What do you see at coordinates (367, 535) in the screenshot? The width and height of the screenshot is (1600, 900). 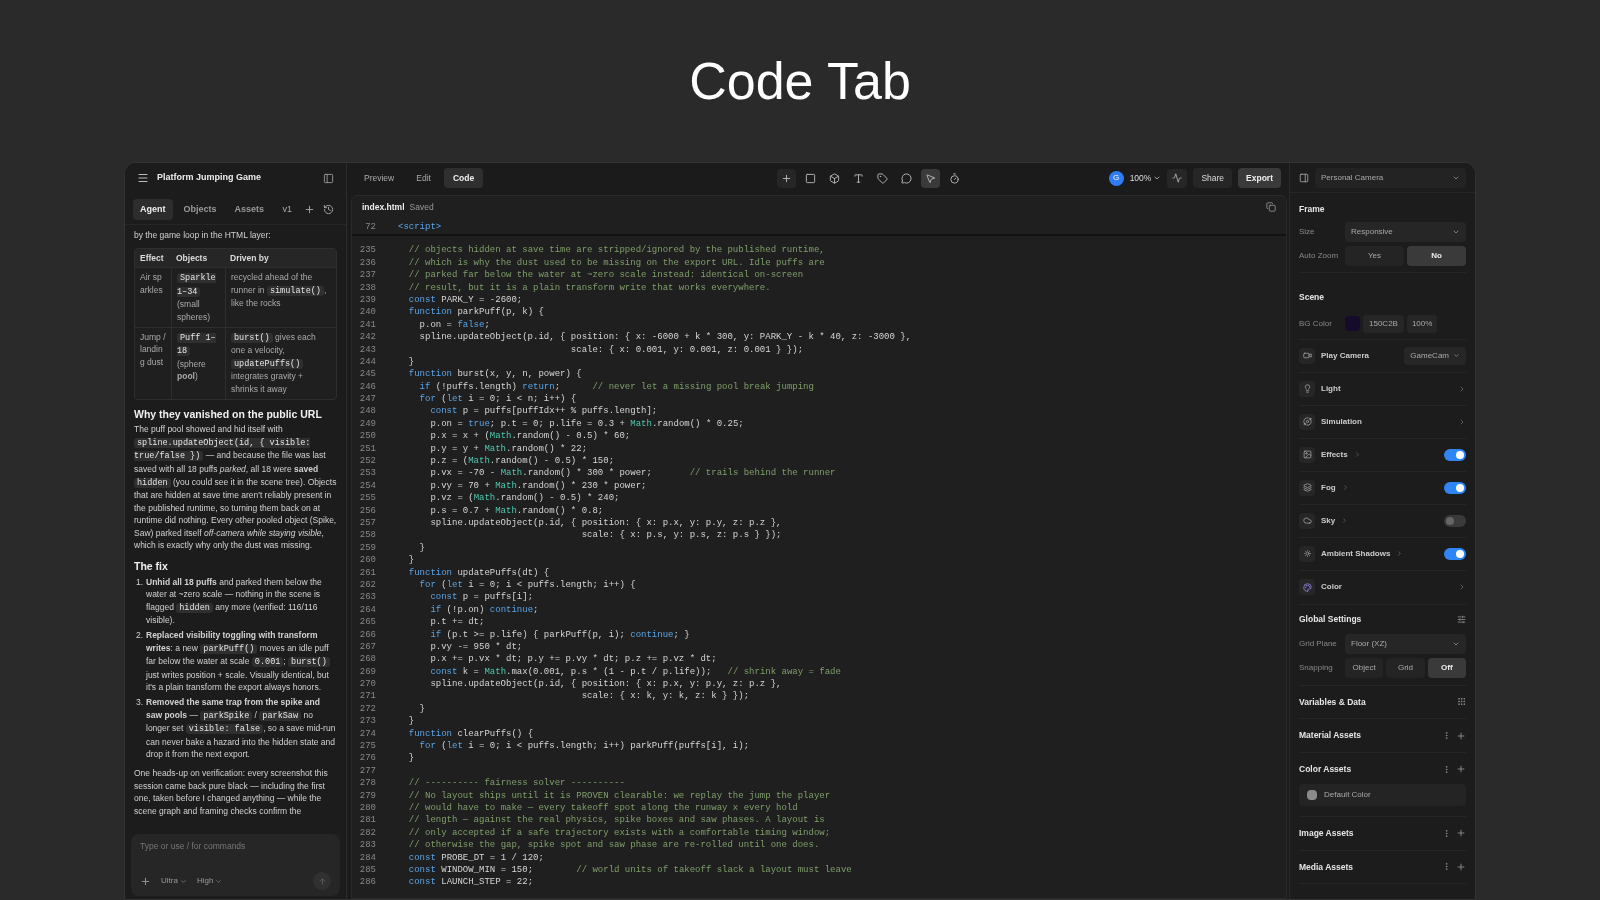 I see `line-number: 258` at bounding box center [367, 535].